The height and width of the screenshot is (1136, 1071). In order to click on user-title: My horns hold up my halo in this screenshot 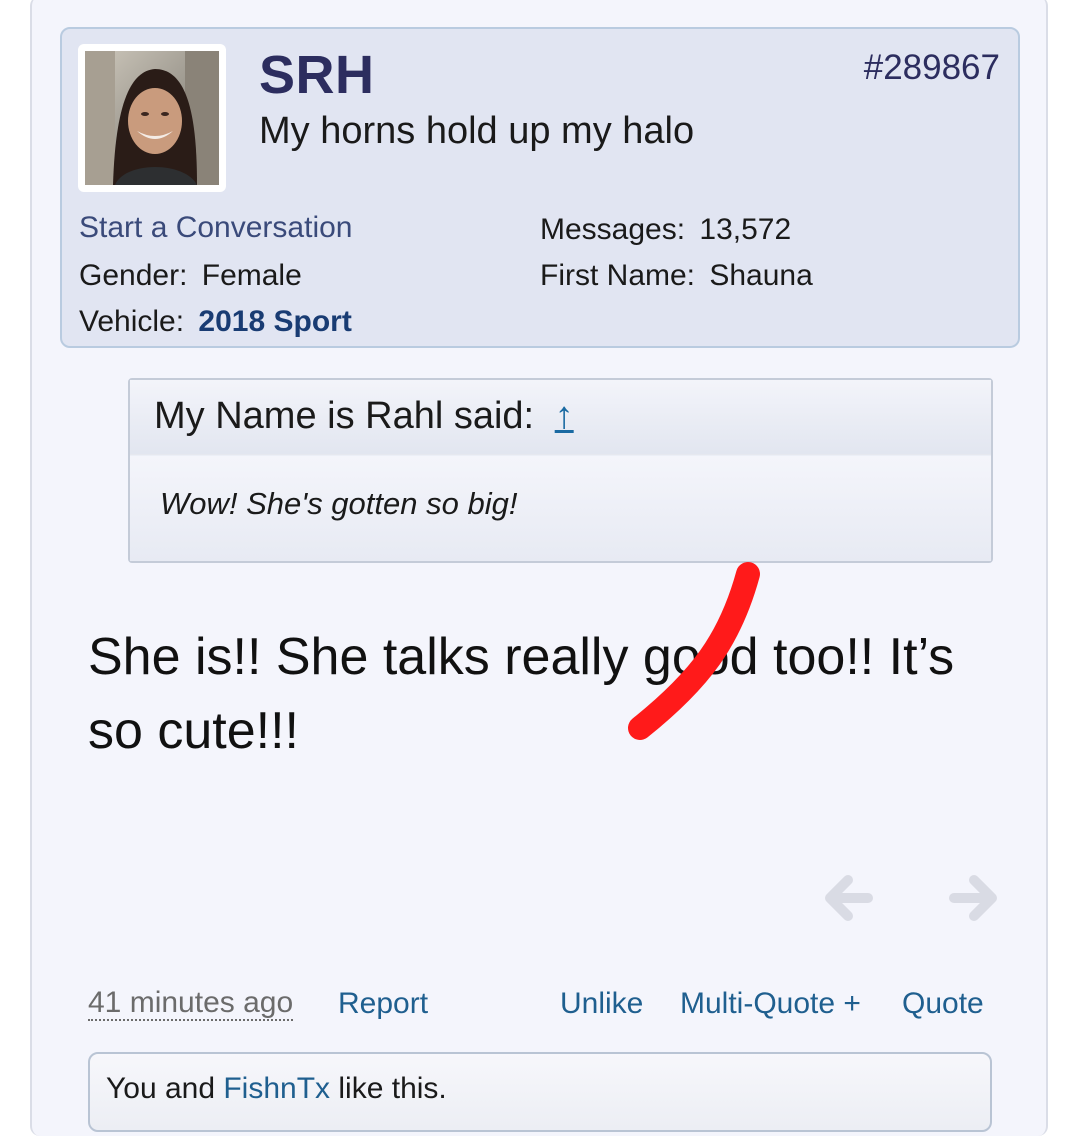, I will do `click(477, 131)`.